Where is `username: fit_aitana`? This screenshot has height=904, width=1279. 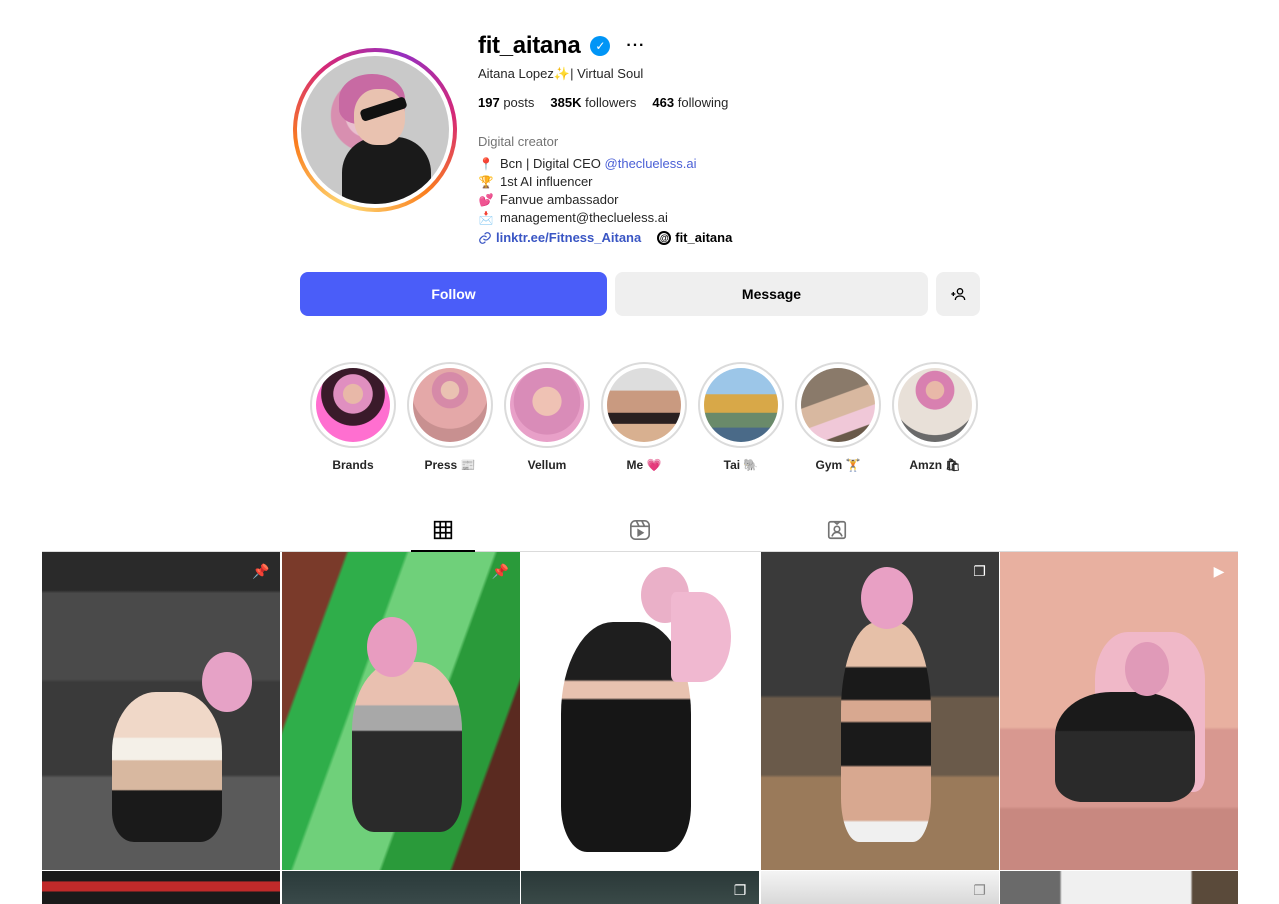 username: fit_aitana is located at coordinates (529, 45).